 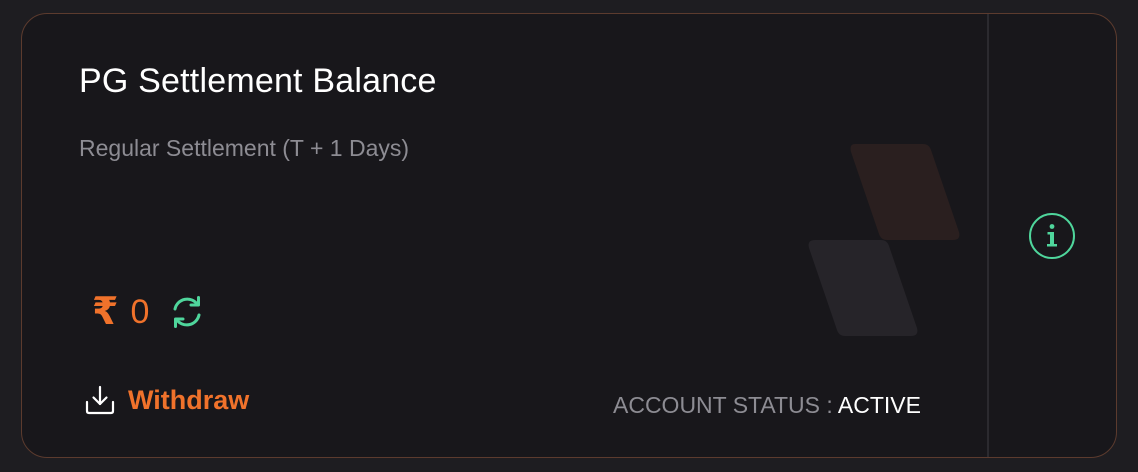 What do you see at coordinates (100, 400) in the screenshot?
I see `download-icon` at bounding box center [100, 400].